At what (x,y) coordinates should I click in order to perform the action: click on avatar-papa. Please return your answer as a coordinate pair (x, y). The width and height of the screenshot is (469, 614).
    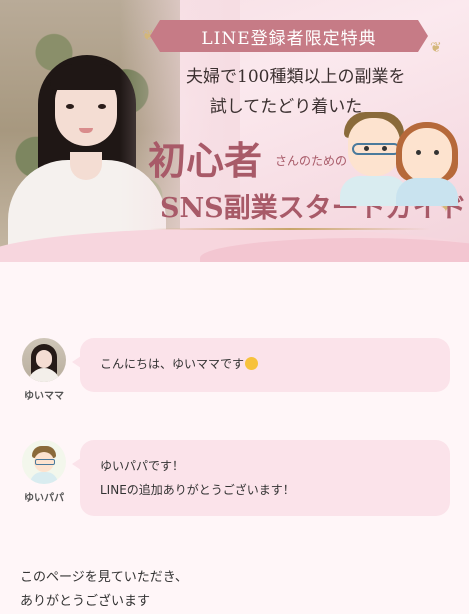
    Looking at the image, I should click on (44, 462).